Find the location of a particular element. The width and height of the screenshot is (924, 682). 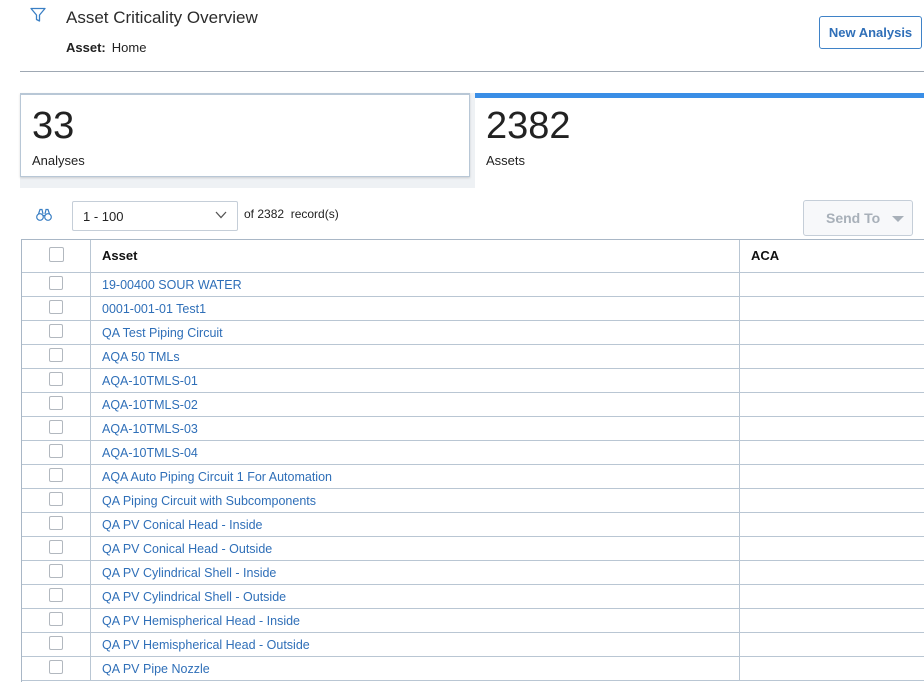

asset-cell: QA Piping Circuit with Subcomponents is located at coordinates (415, 500).